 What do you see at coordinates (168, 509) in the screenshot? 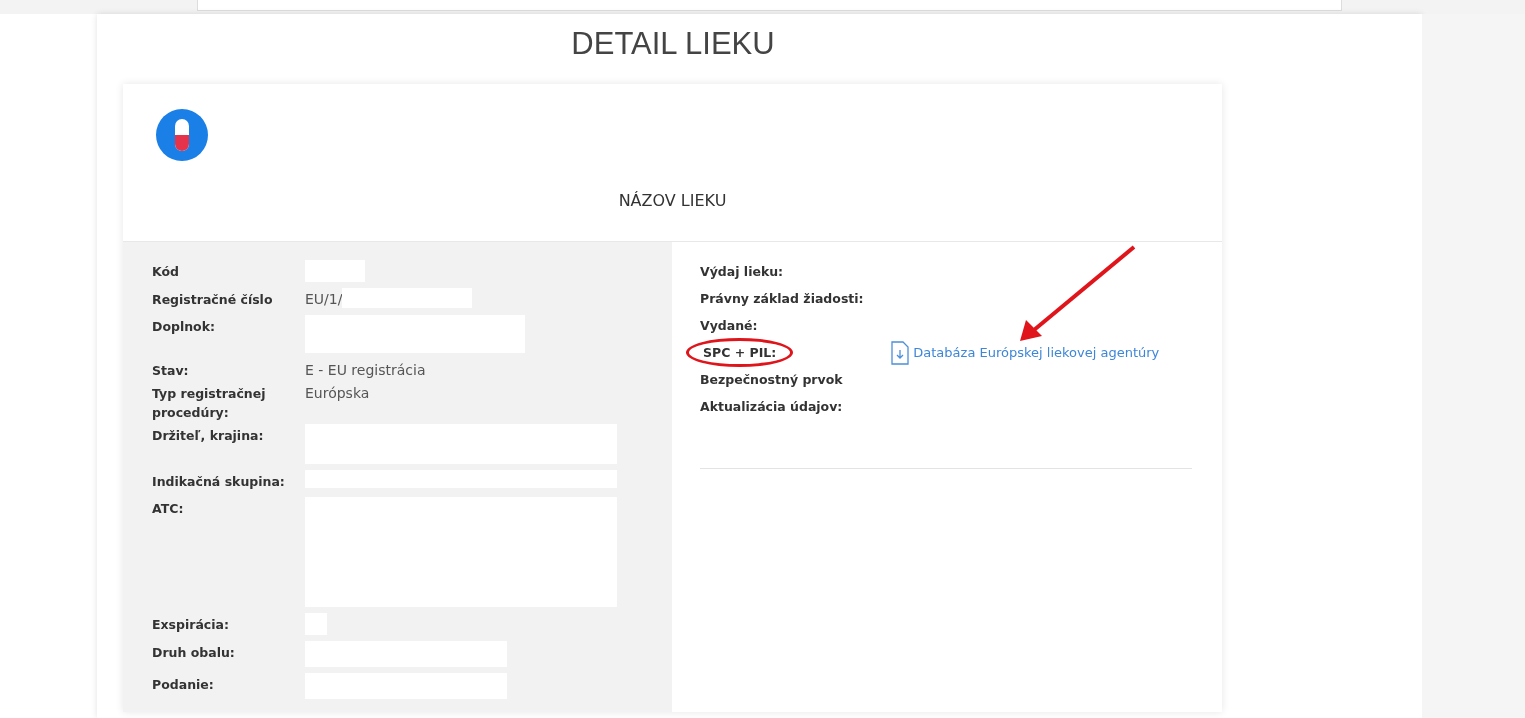
I see `field-label: ATC:` at bounding box center [168, 509].